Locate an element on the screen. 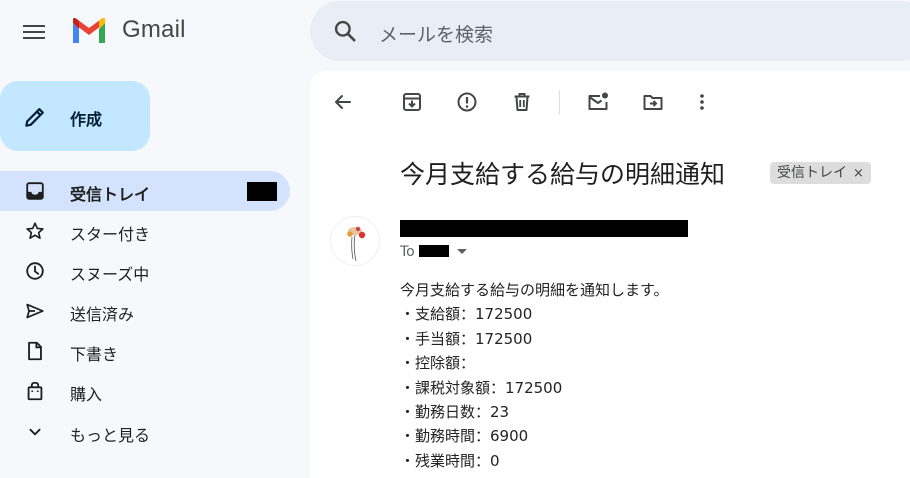 The height and width of the screenshot is (478, 910). star-icon is located at coordinates (35, 231).